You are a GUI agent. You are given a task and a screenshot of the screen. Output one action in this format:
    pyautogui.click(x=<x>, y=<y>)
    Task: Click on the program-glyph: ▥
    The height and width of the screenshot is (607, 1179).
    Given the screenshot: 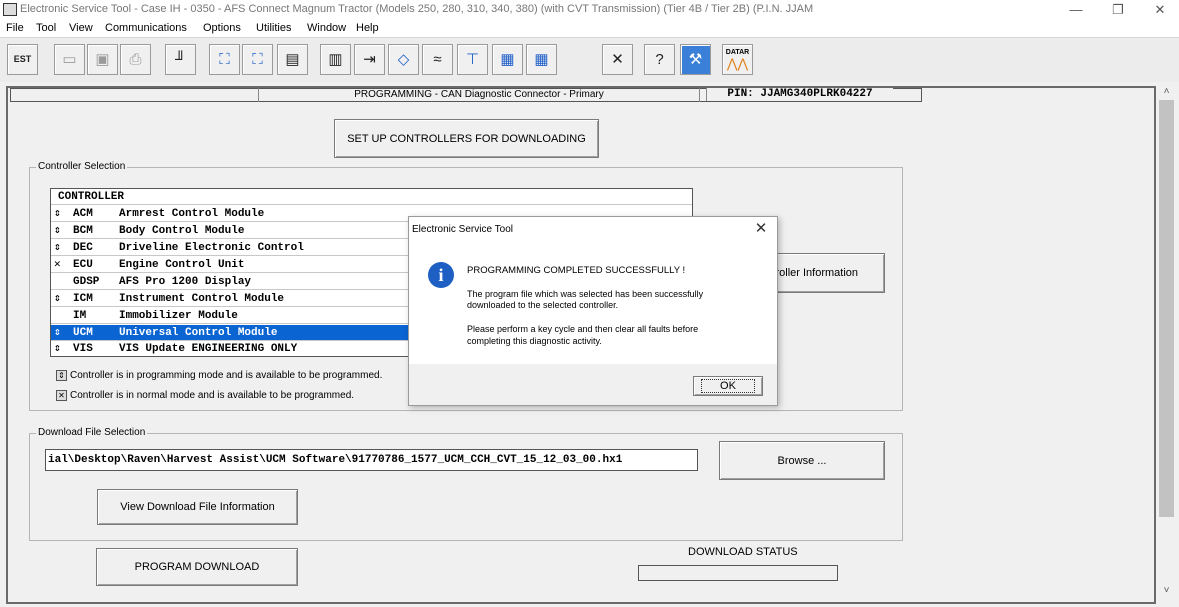 What is the action you would take?
    pyautogui.click(x=335, y=59)
    